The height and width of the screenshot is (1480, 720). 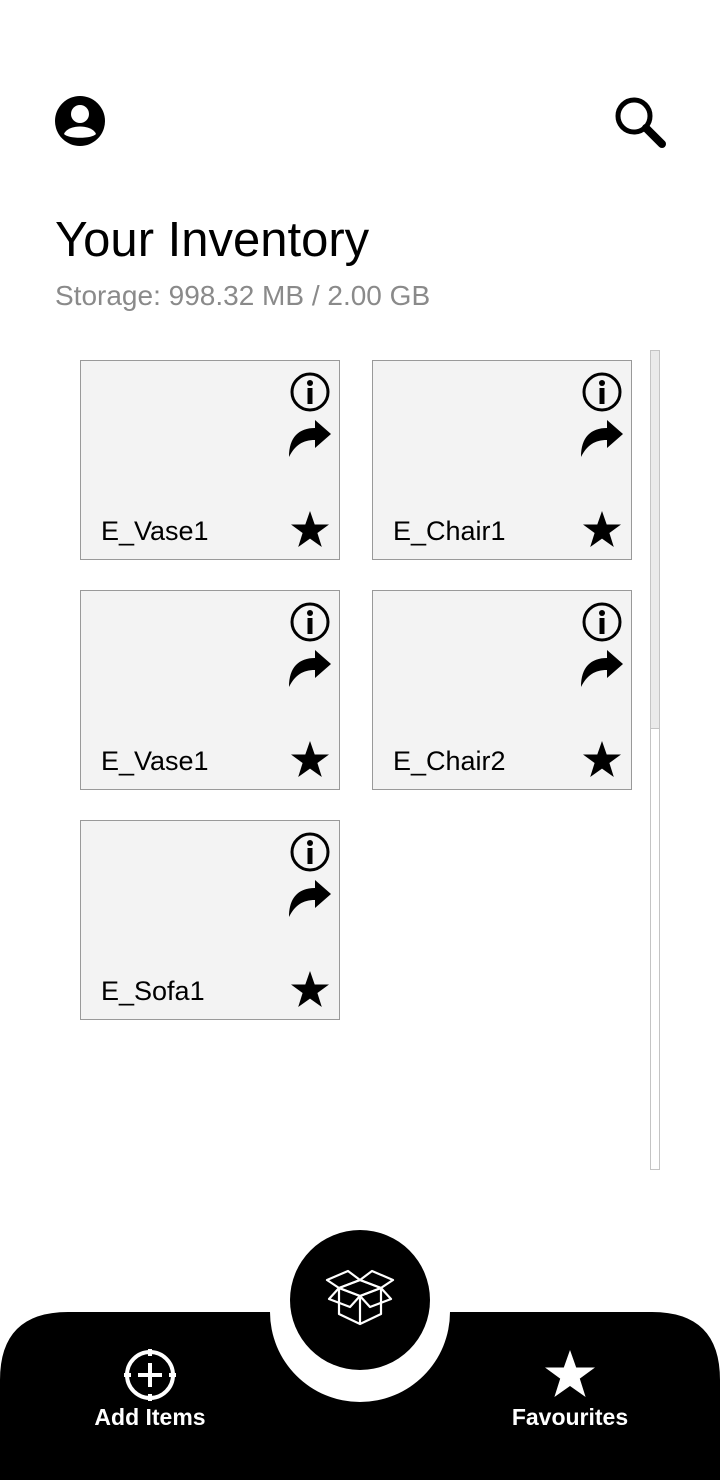 I want to click on inventory-card: E_Chair1, so click(x=502, y=460).